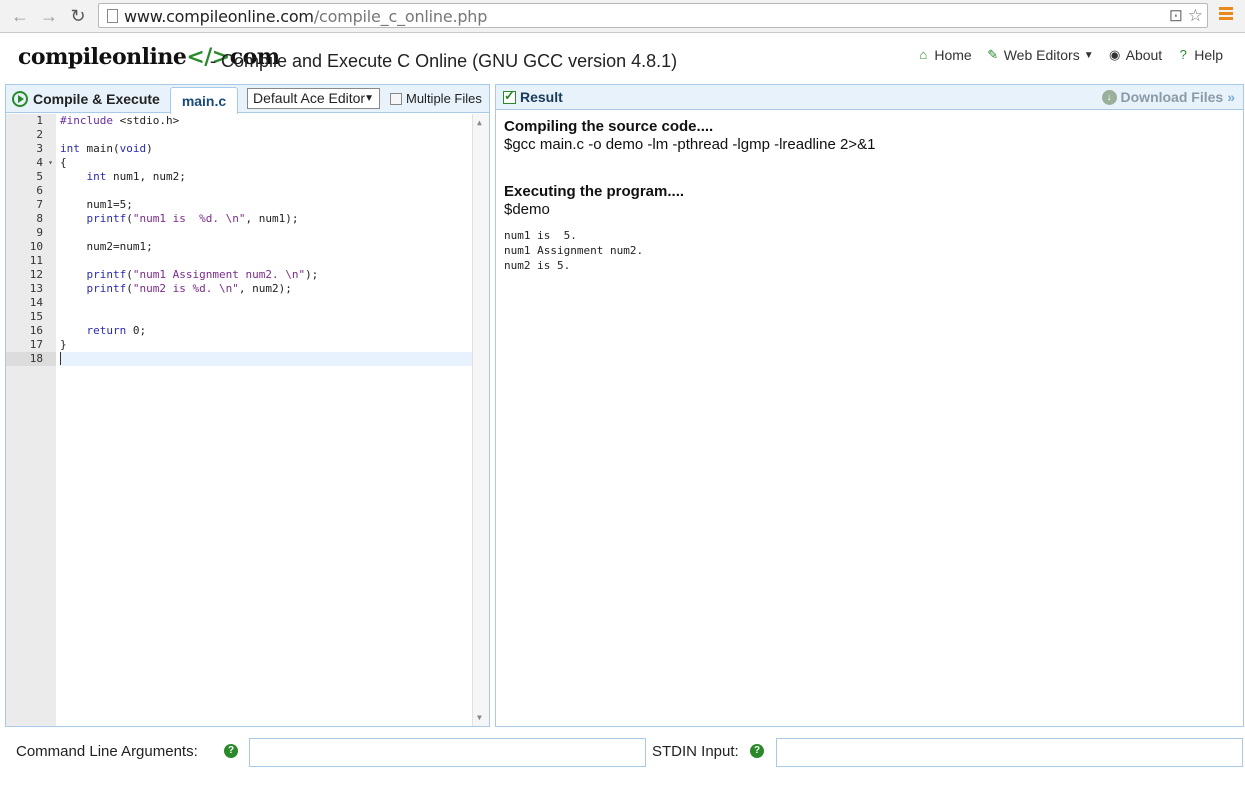  I want to click on fold-icon: ▾, so click(50, 163).